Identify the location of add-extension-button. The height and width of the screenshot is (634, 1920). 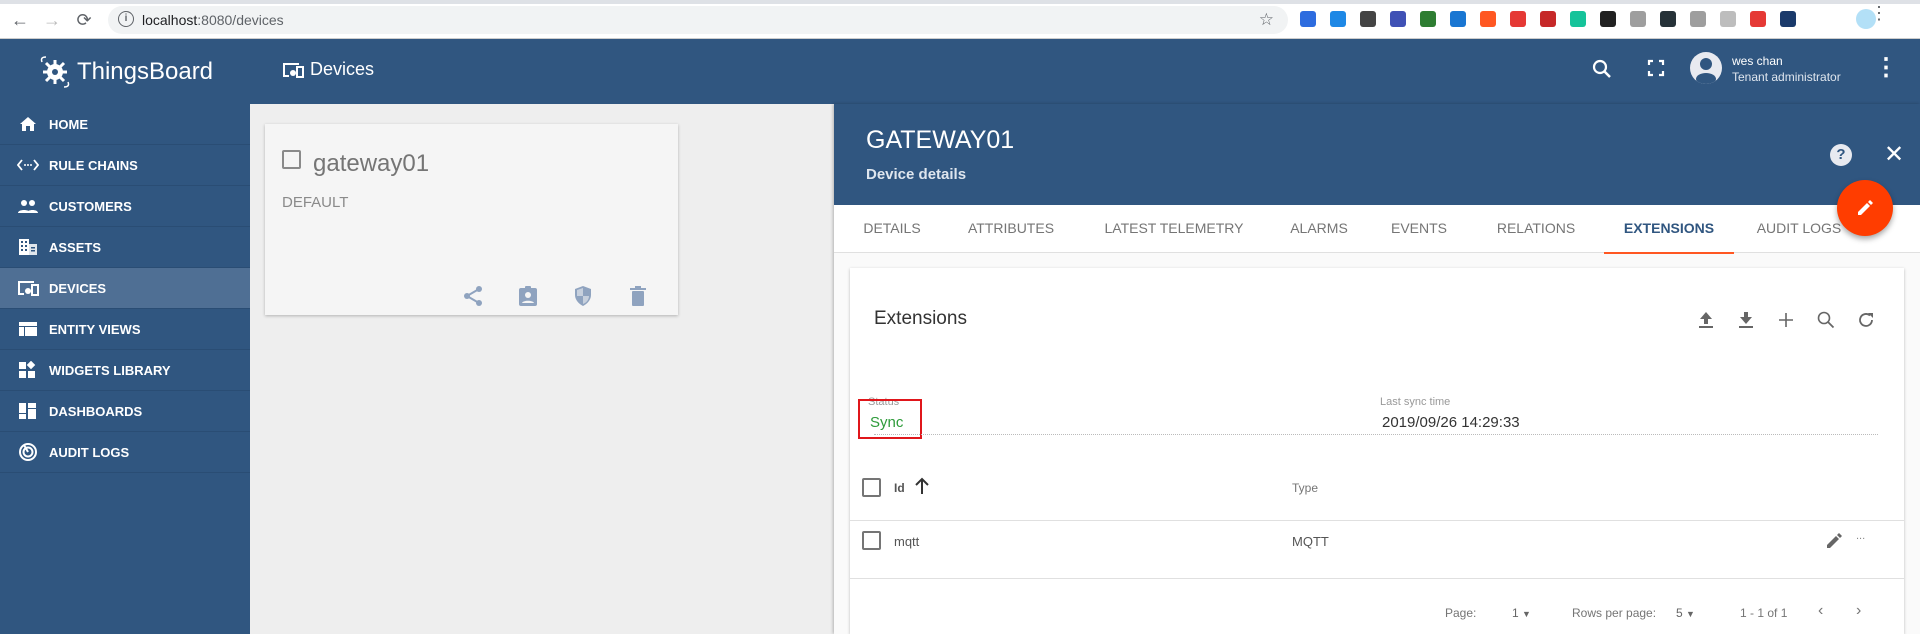
(1786, 320).